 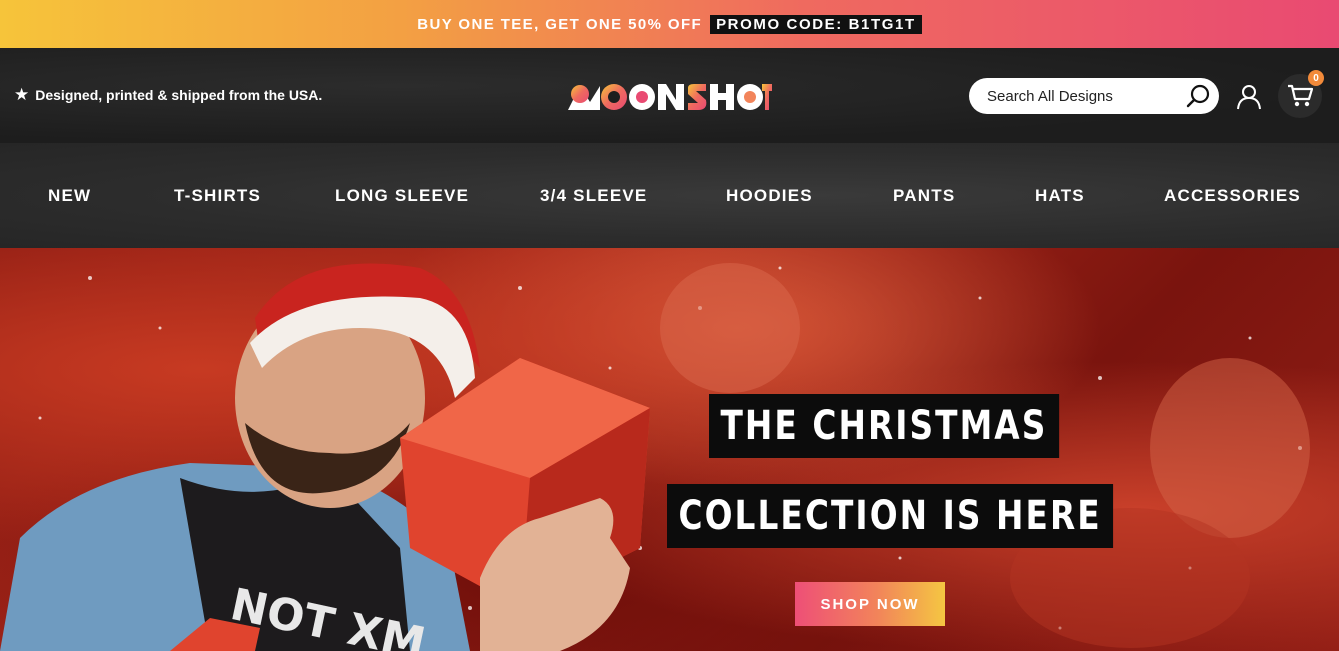 What do you see at coordinates (870, 604) in the screenshot?
I see `shop-now-button: SHOP NOW` at bounding box center [870, 604].